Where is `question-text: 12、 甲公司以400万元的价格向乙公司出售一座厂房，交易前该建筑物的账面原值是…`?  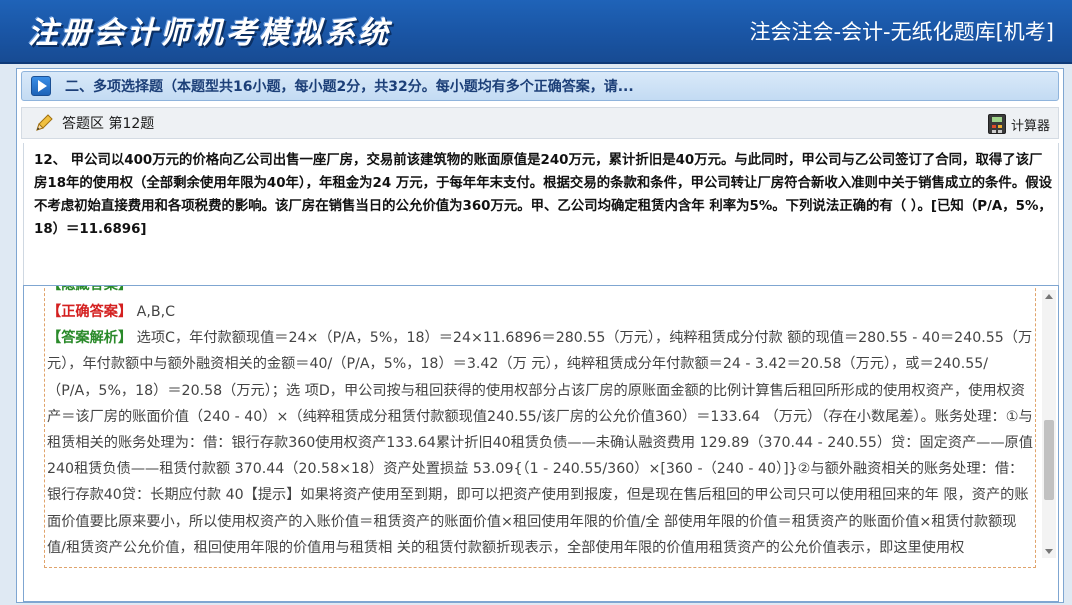 question-text: 12、 甲公司以400万元的价格向乙公司出售一座厂房，交易前该建筑物的账面原值是… is located at coordinates (543, 195).